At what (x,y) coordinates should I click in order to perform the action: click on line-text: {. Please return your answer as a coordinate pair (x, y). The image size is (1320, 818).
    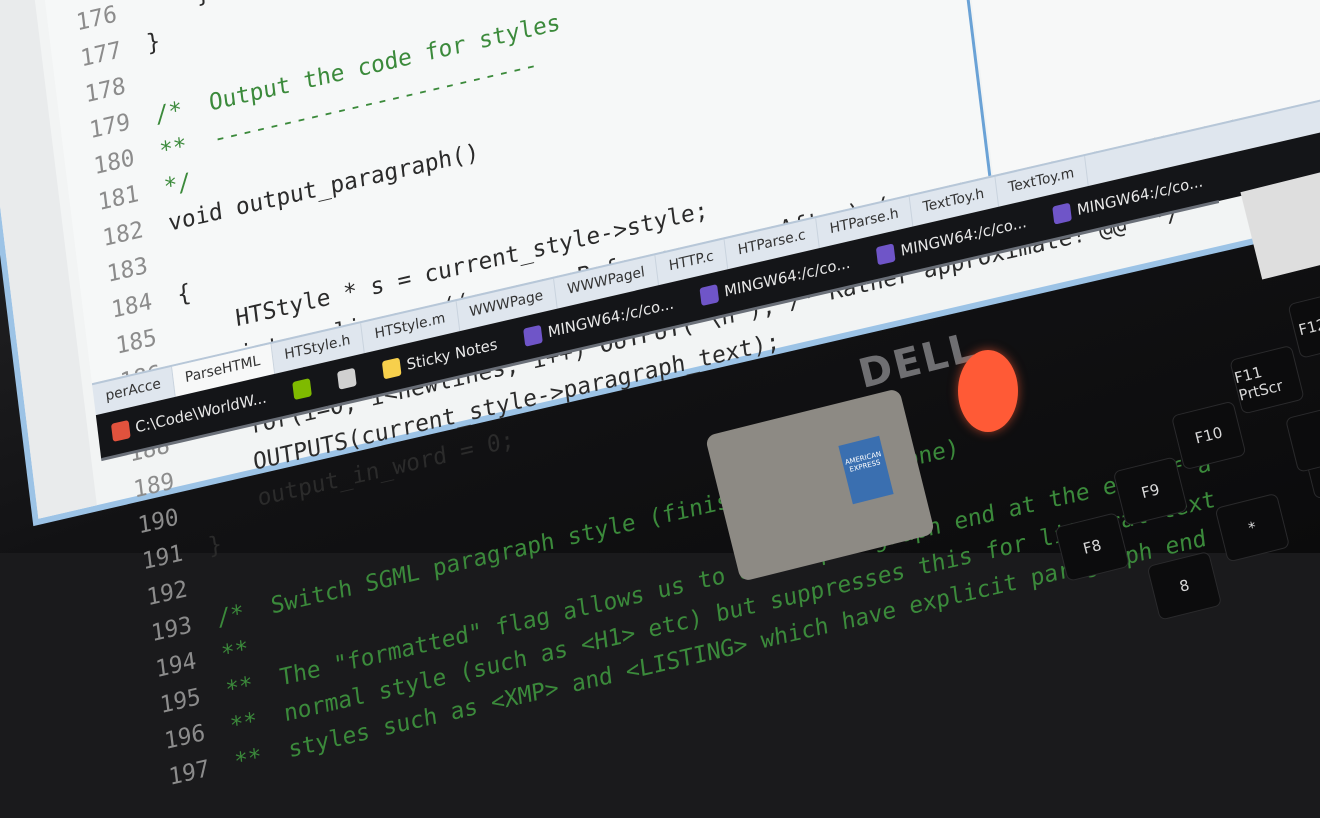
    Looking at the image, I should click on (184, 294).